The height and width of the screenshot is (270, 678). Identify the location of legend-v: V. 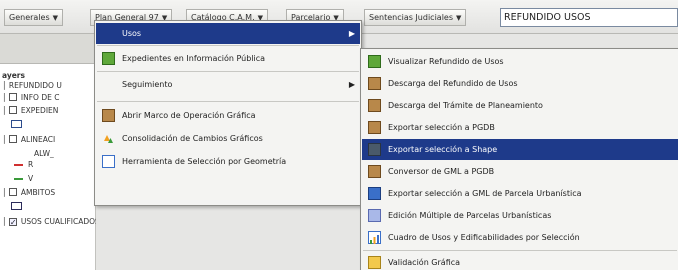
(30, 178).